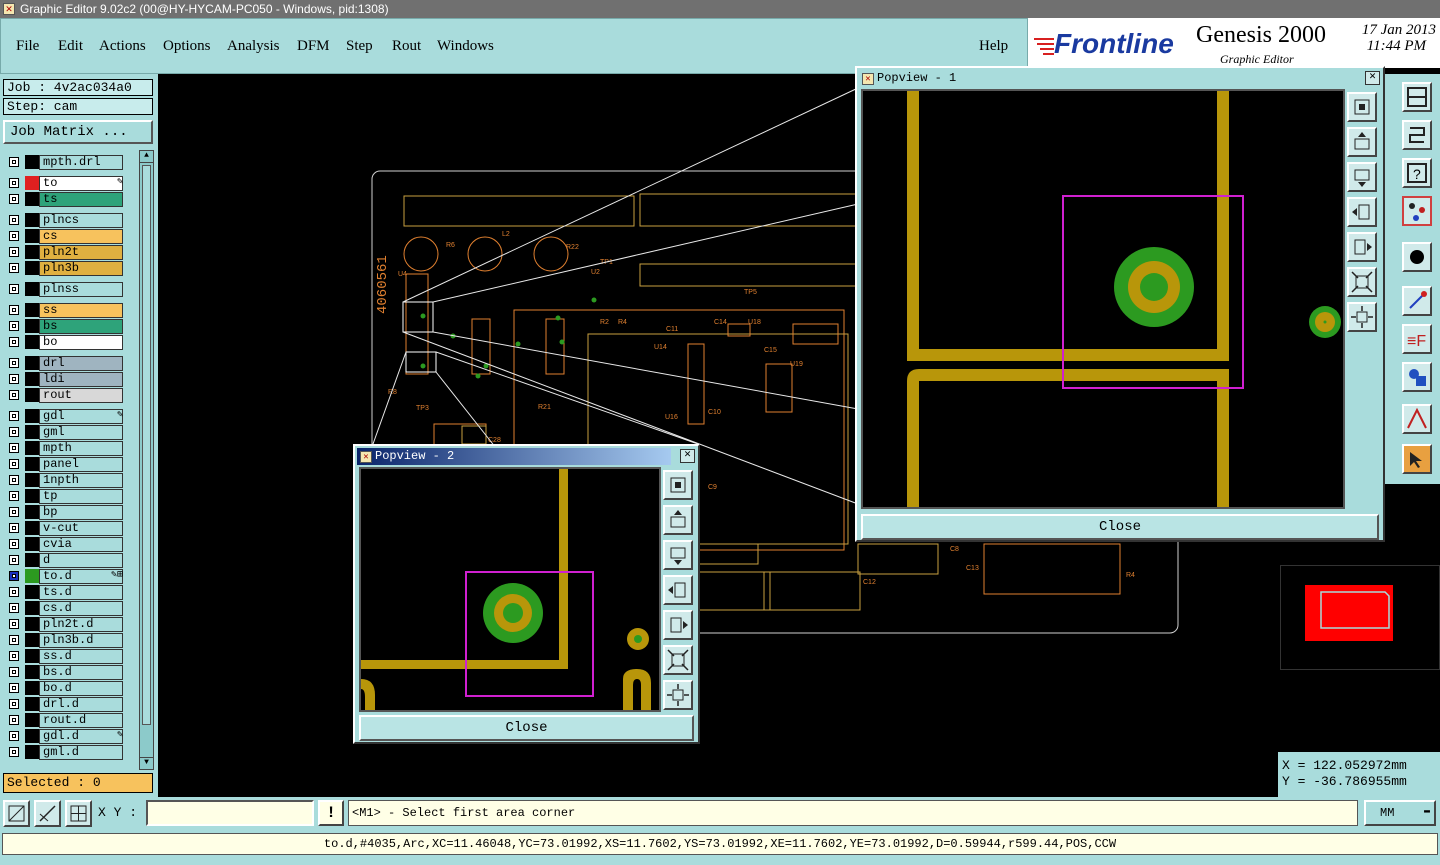  Describe the element at coordinates (81, 688) in the screenshot. I see `layer-name: bo.d` at that location.